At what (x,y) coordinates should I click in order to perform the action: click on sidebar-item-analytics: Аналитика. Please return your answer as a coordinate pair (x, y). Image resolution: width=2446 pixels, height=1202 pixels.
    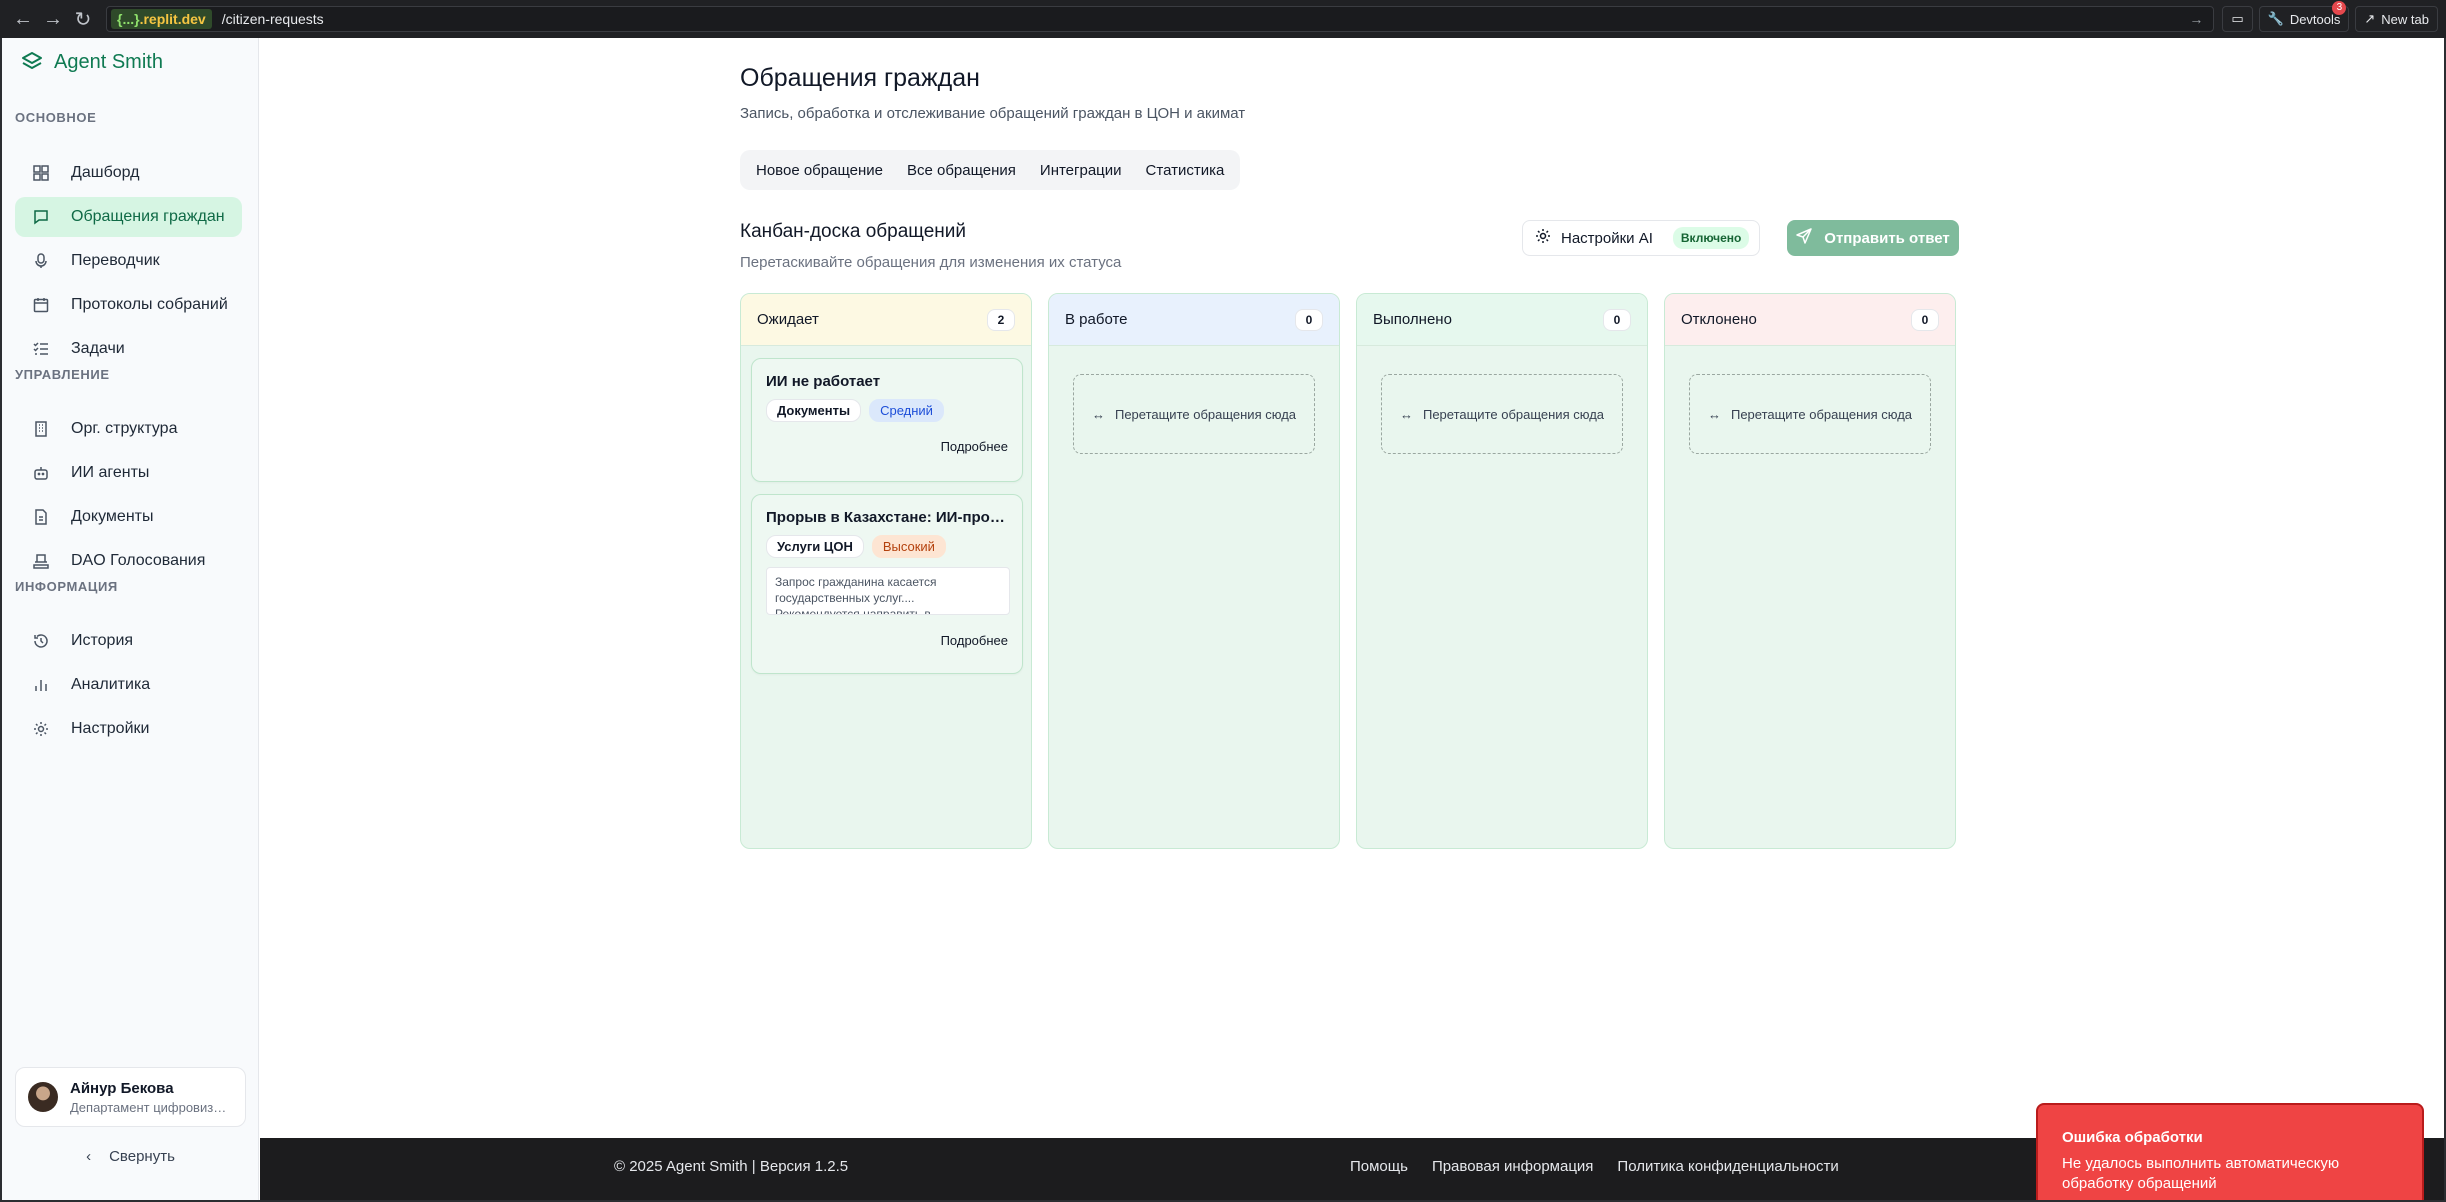
    Looking at the image, I should click on (128, 685).